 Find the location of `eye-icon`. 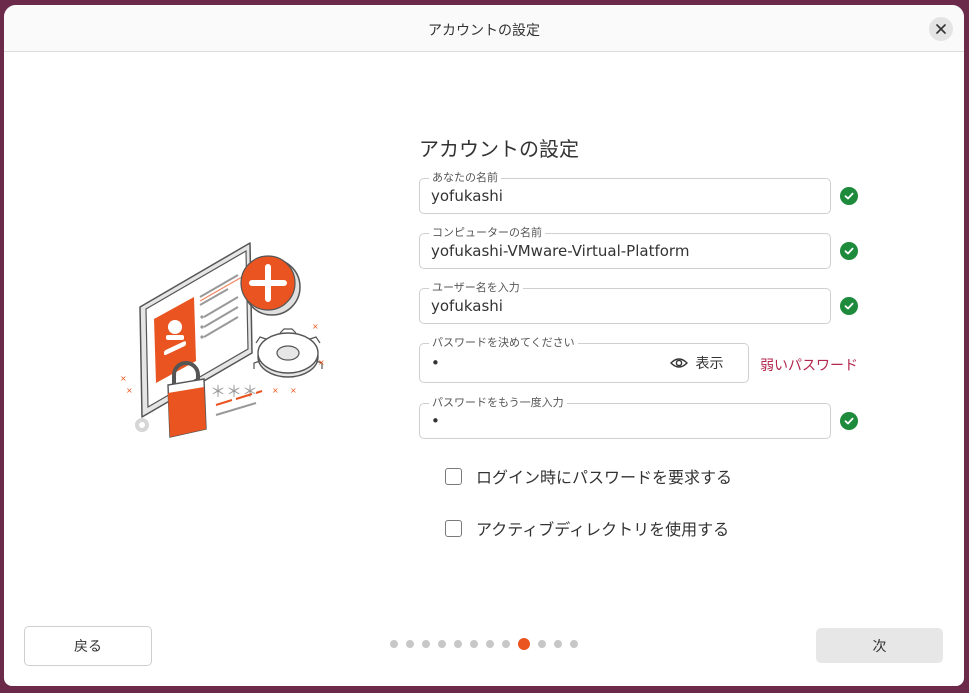

eye-icon is located at coordinates (678, 363).